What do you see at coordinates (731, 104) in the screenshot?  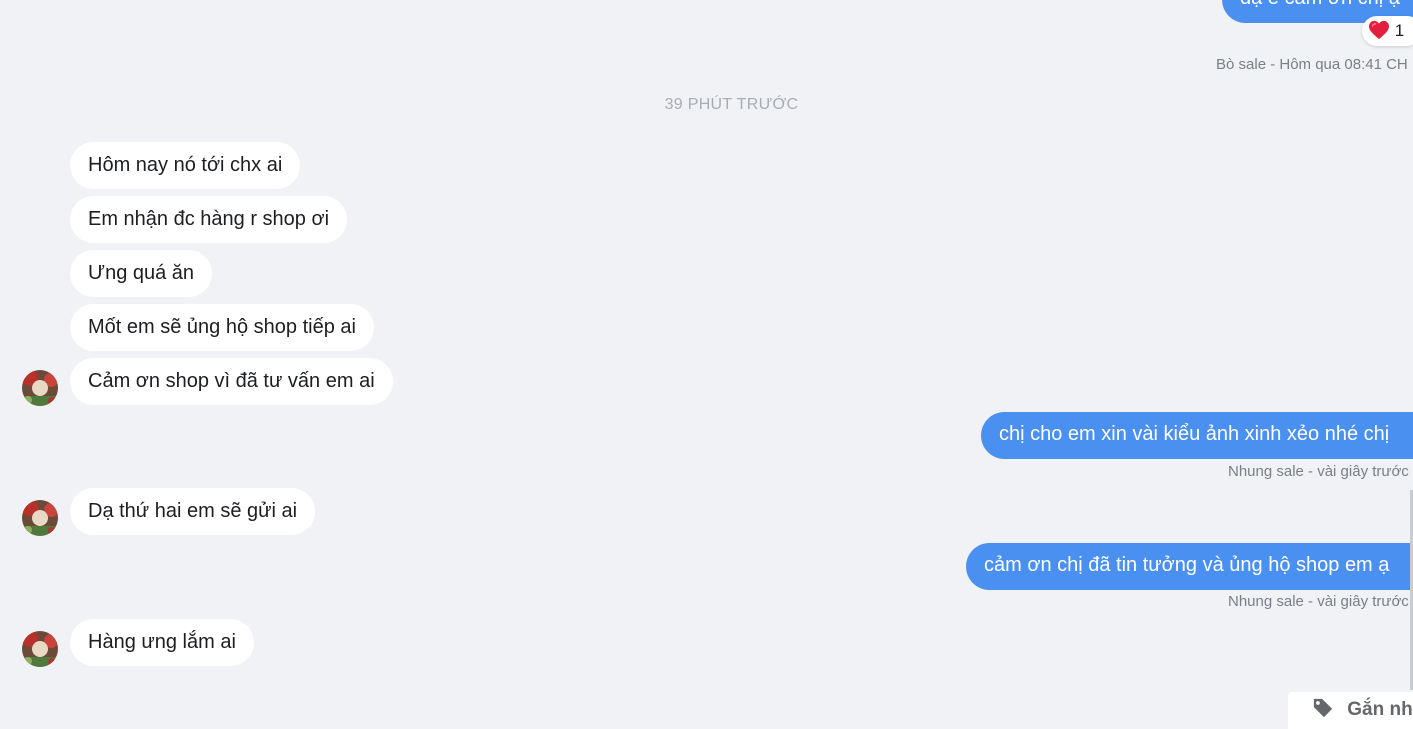 I see `time-divider: 39 PHÚT TRƯỚC` at bounding box center [731, 104].